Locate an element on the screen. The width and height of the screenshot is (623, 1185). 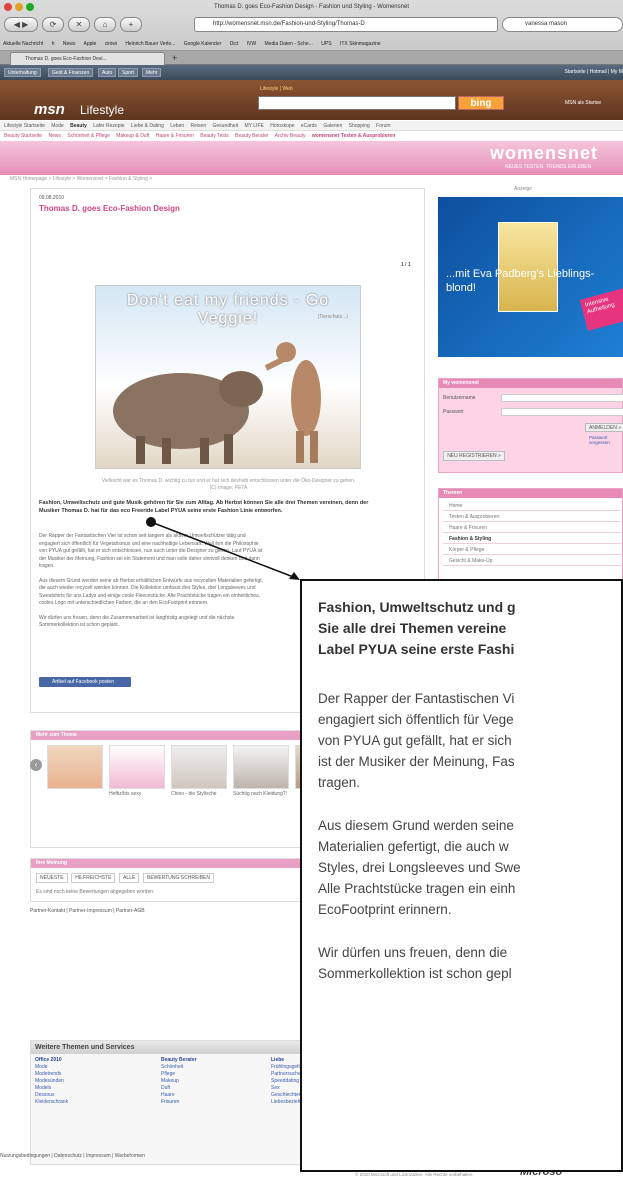
cat-item: Beauty is located at coordinates (78, 126).